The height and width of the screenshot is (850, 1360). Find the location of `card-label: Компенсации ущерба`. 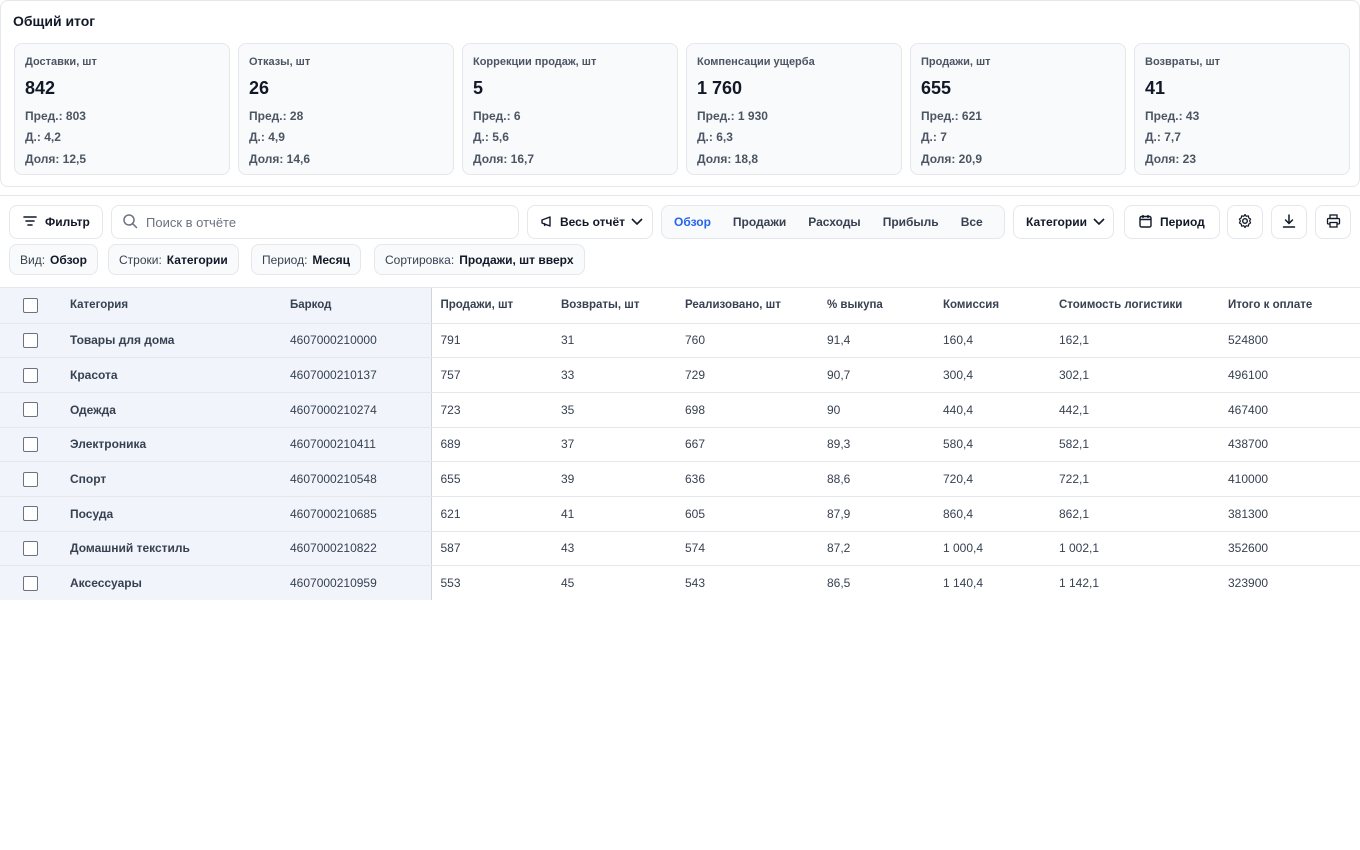

card-label: Компенсации ущерба is located at coordinates (756, 62).